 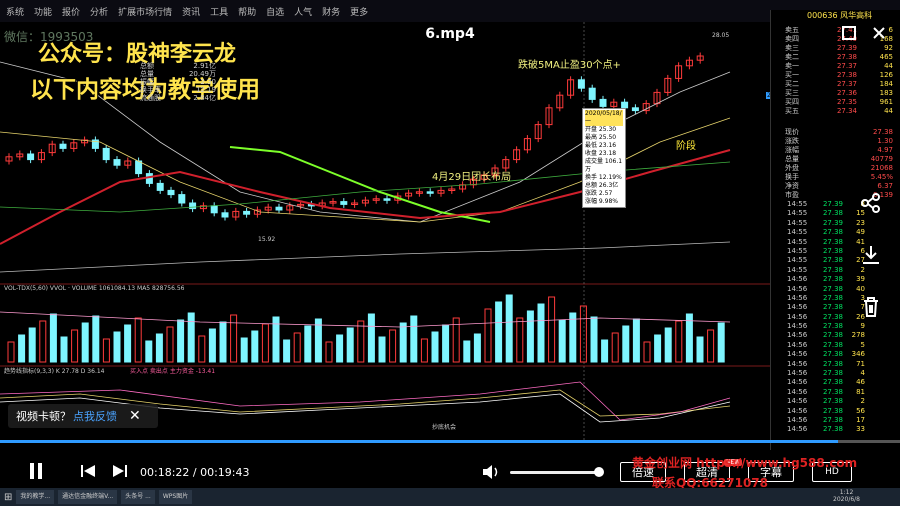 I want to click on stat-row: 总量 40779, so click(x=839, y=159).